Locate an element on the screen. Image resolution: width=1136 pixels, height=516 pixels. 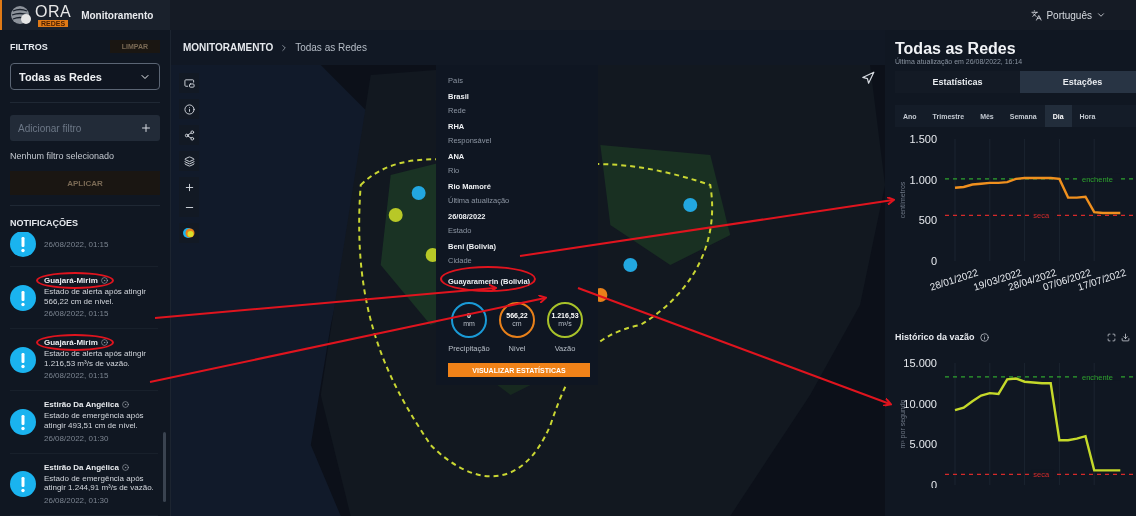
y-tick-label: 1.000 is located at coordinates (923, 179).